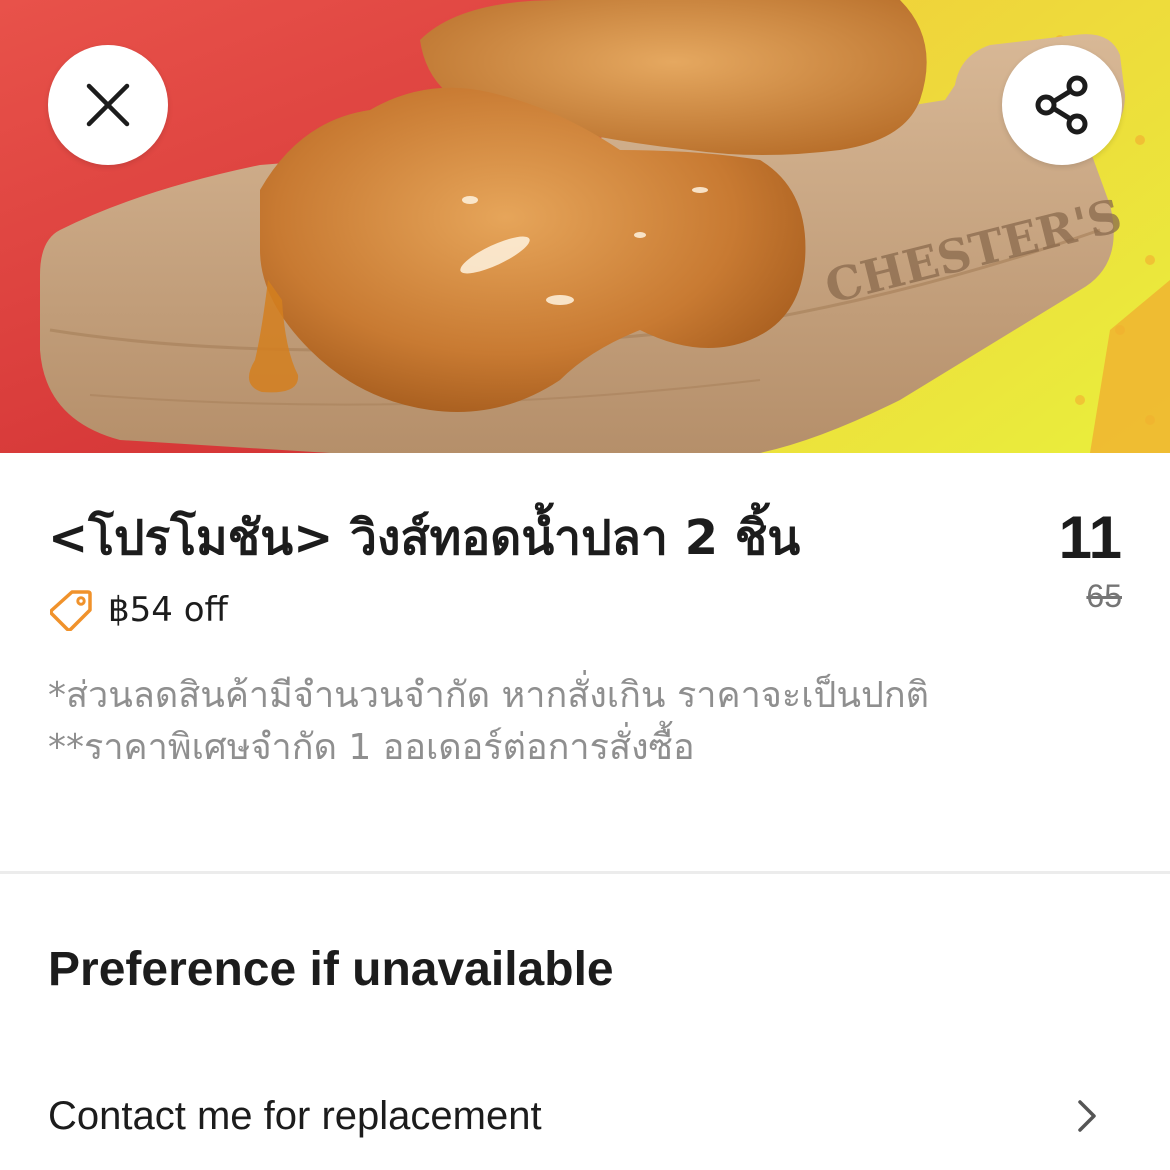 Image resolution: width=1170 pixels, height=1170 pixels. I want to click on share-button, so click(1062, 105).